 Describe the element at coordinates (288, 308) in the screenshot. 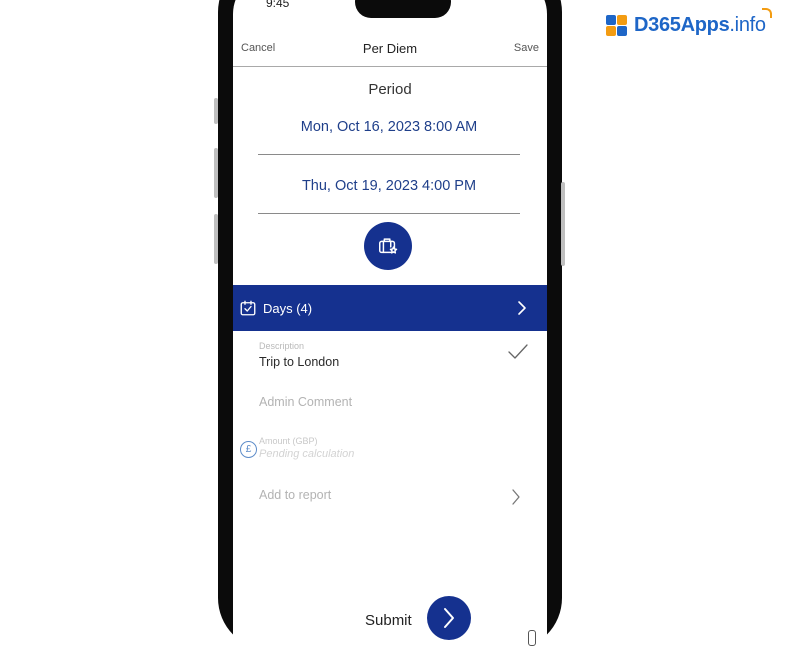

I see `days-label: Days (4)` at that location.